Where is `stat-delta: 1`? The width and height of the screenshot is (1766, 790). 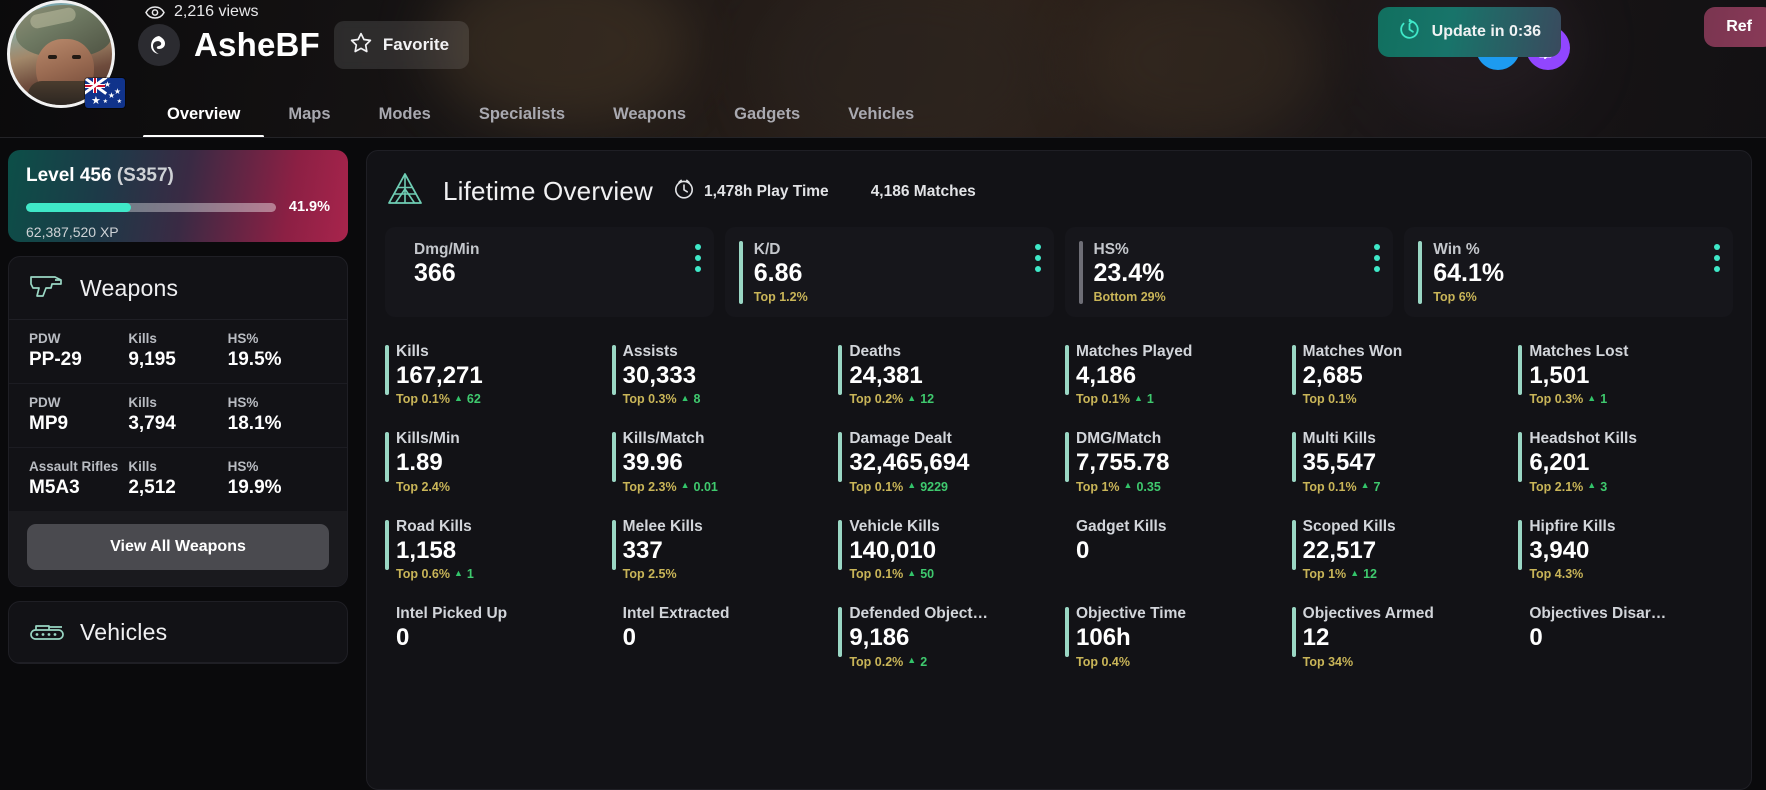
stat-delta: 1 is located at coordinates (1150, 399).